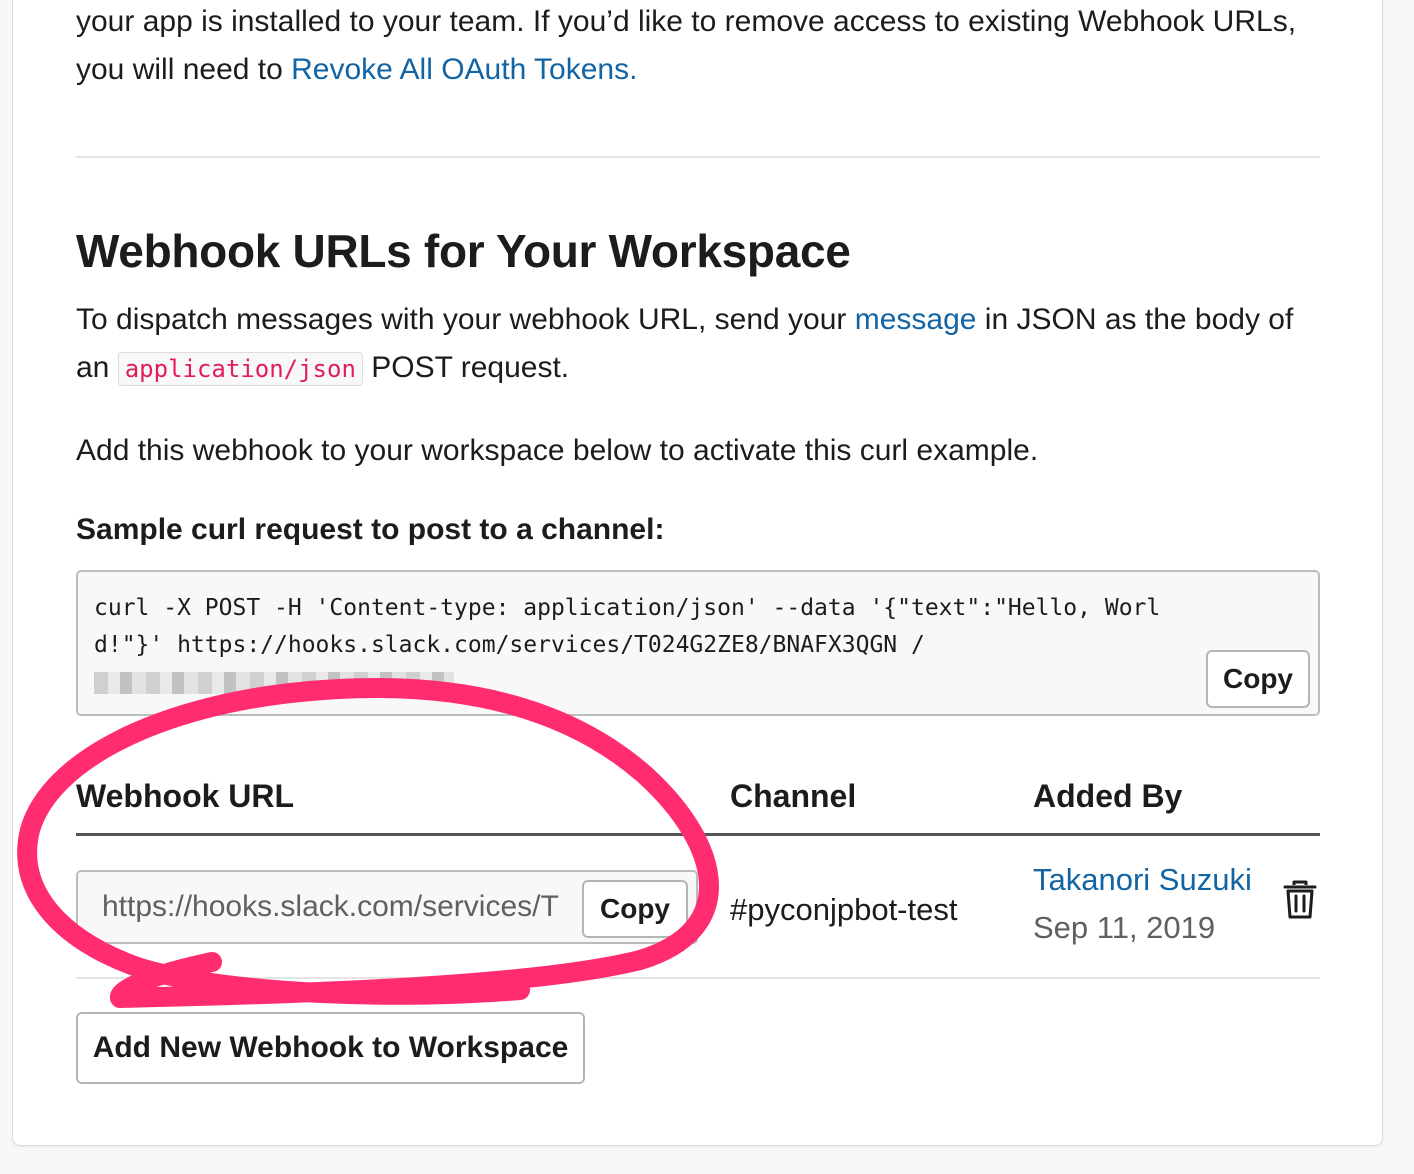 Image resolution: width=1414 pixels, height=1174 pixels. What do you see at coordinates (1258, 679) in the screenshot?
I see `copy-curl-button: Copy` at bounding box center [1258, 679].